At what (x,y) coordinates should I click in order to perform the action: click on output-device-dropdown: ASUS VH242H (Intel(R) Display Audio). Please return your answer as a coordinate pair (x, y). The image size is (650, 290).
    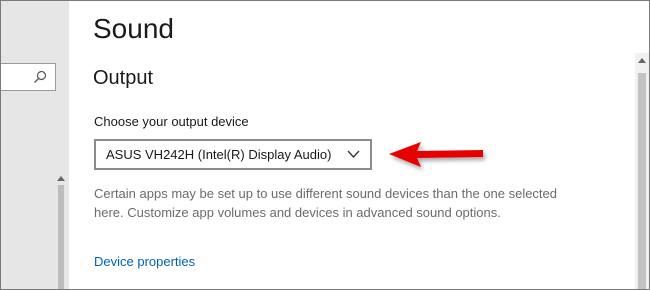
    Looking at the image, I should click on (233, 154).